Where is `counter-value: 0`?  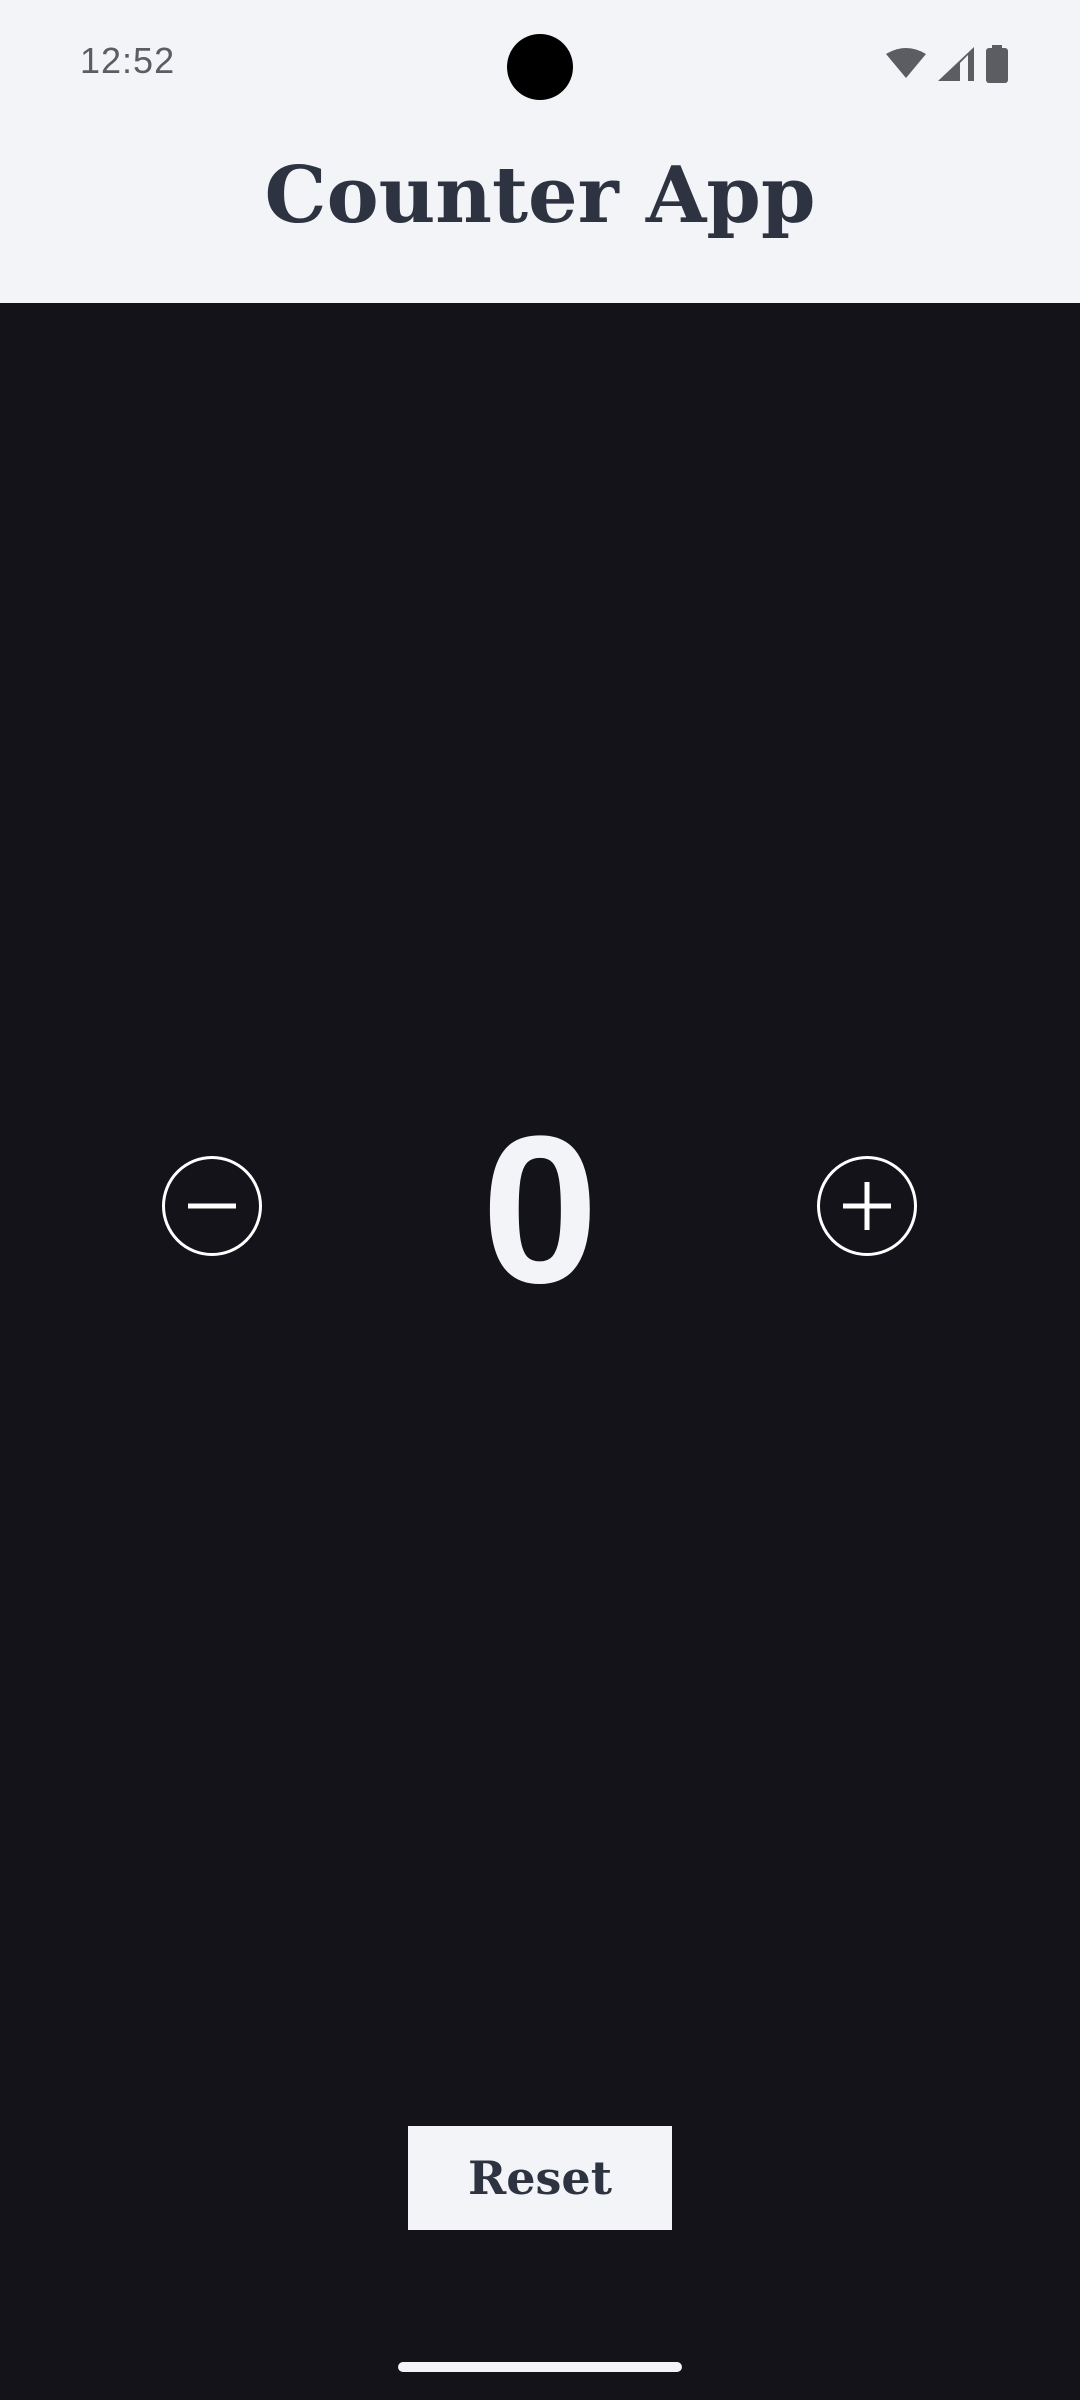 counter-value: 0 is located at coordinates (540, 1209).